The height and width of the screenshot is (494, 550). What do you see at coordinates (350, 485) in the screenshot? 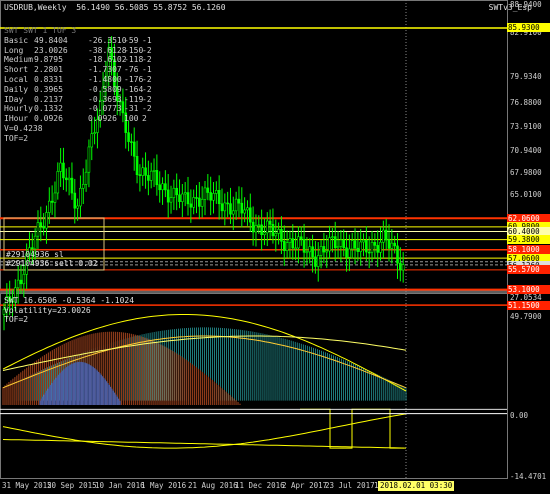
I see `date-axis-label: 23 Jul 2017` at bounding box center [350, 485].